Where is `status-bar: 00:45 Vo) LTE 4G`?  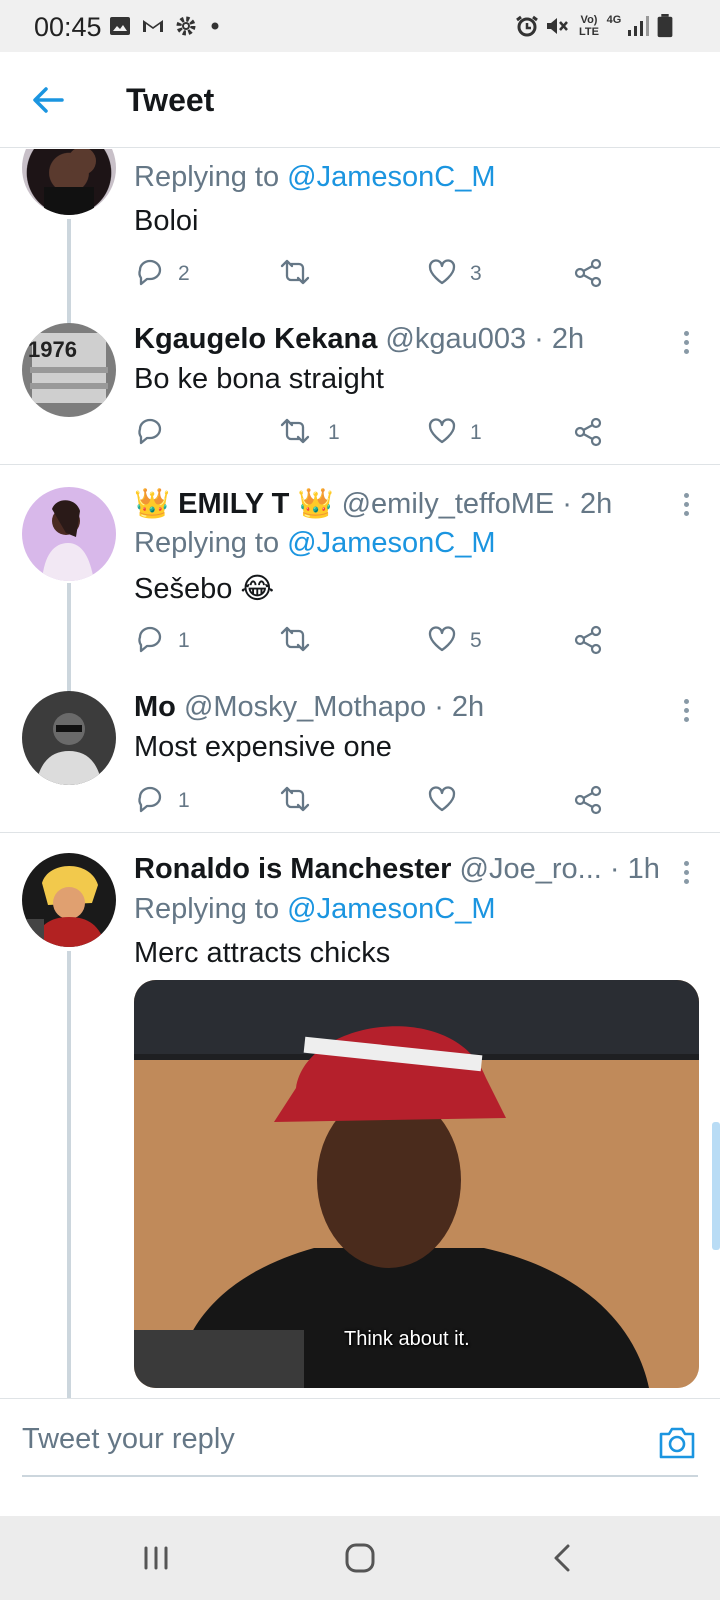
status-bar: 00:45 Vo) LTE 4G is located at coordinates (360, 26).